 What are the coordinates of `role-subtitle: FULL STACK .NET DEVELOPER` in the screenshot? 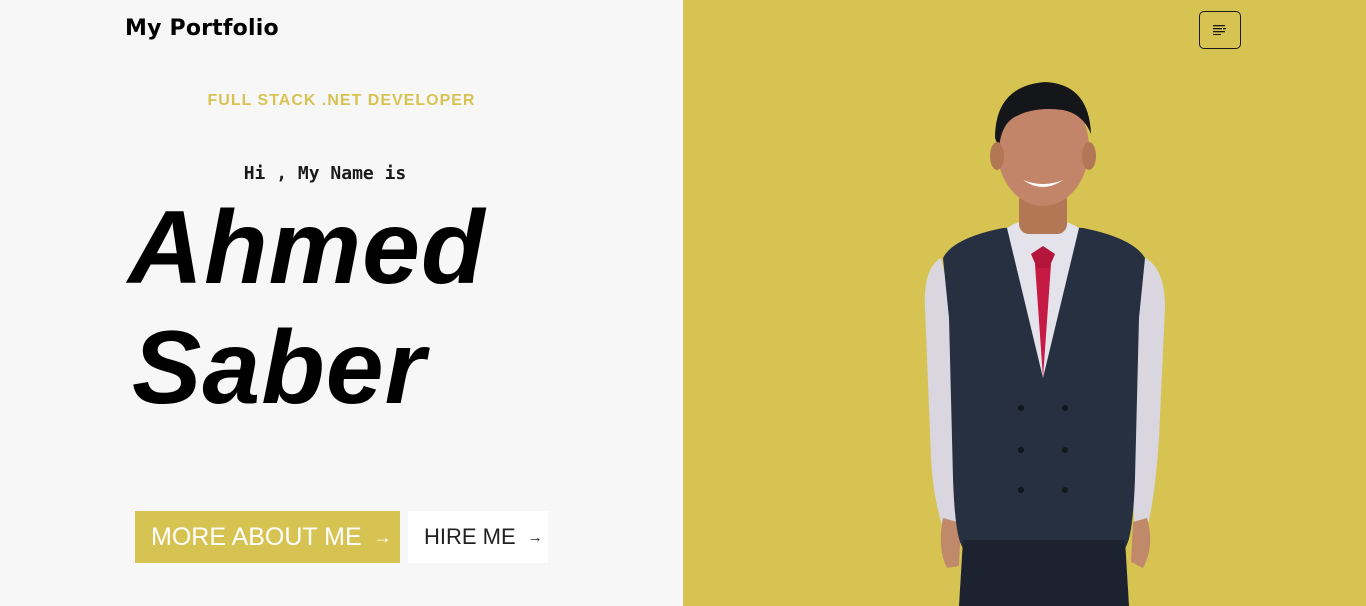 It's located at (341, 100).